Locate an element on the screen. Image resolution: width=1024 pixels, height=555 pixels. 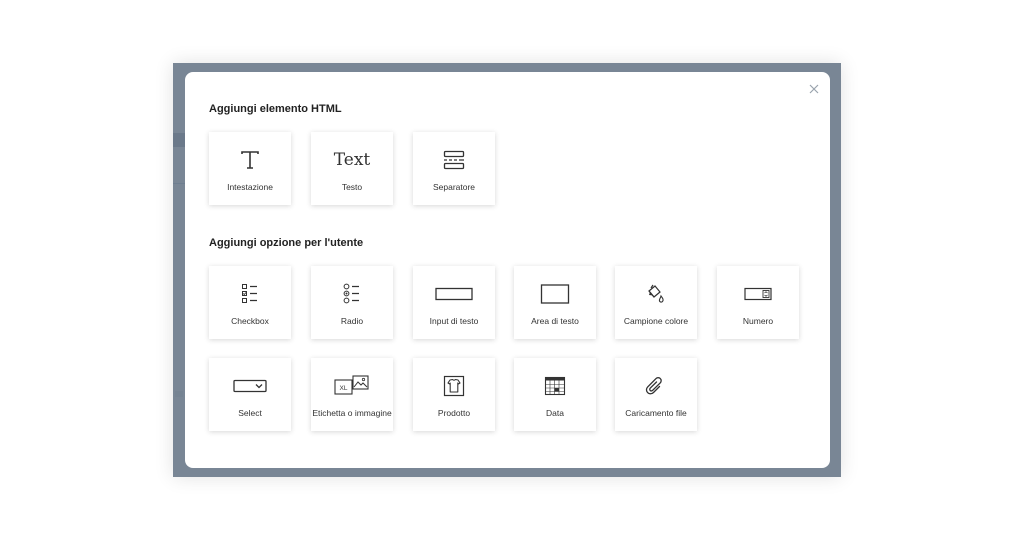
tile-checkbox: Checkbox is located at coordinates (250, 302).